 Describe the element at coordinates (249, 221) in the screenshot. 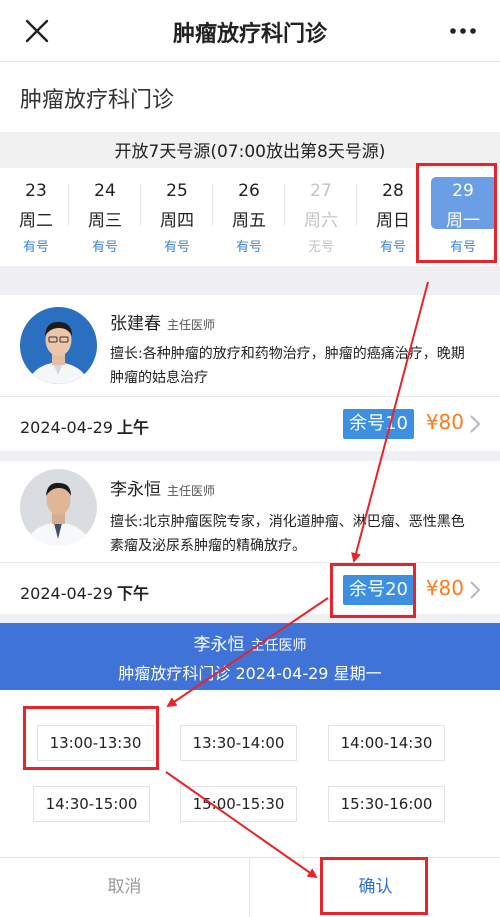

I see `day-weekday: 周五` at that location.